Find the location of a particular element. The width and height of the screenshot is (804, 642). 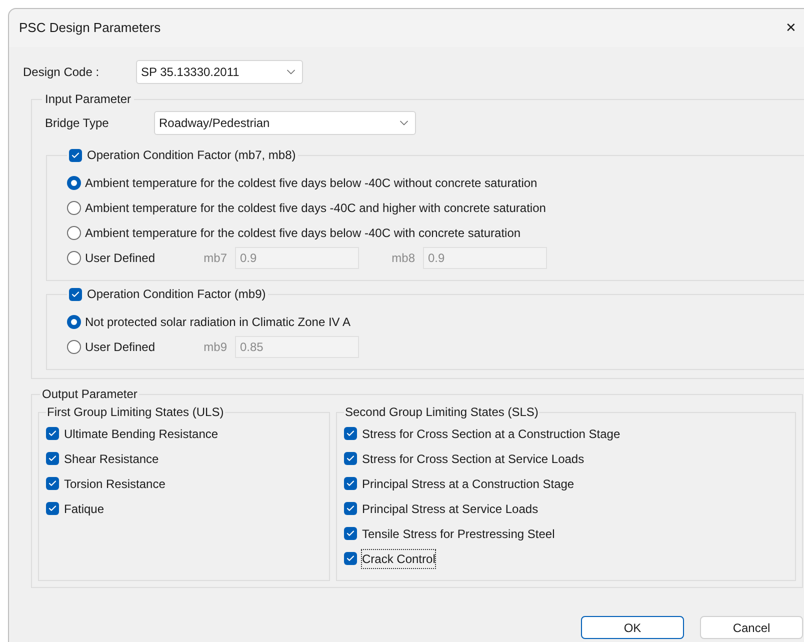

checkbox-label: Tensile Stress for Prestressing Steel is located at coordinates (458, 534).